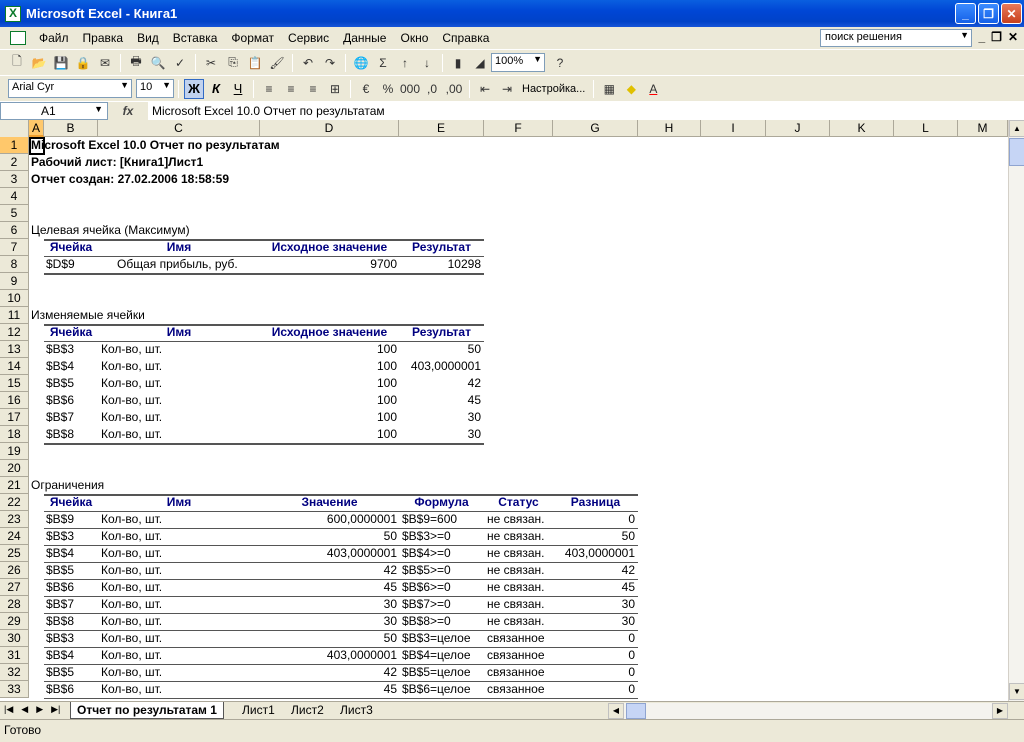  What do you see at coordinates (14, 315) in the screenshot?
I see `row-header-11: 11` at bounding box center [14, 315].